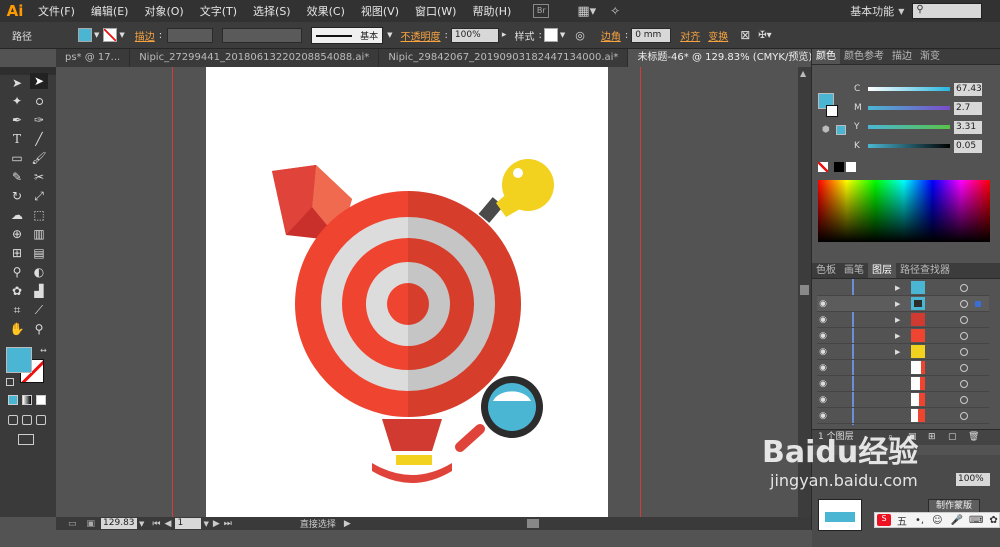  I want to click on menu-view: 视图(V), so click(380, 11).